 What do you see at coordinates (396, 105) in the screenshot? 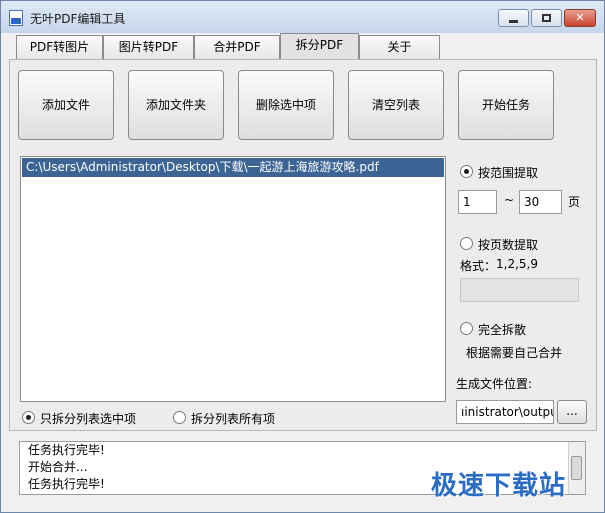
I see `clear-list-button: 清空列表` at bounding box center [396, 105].